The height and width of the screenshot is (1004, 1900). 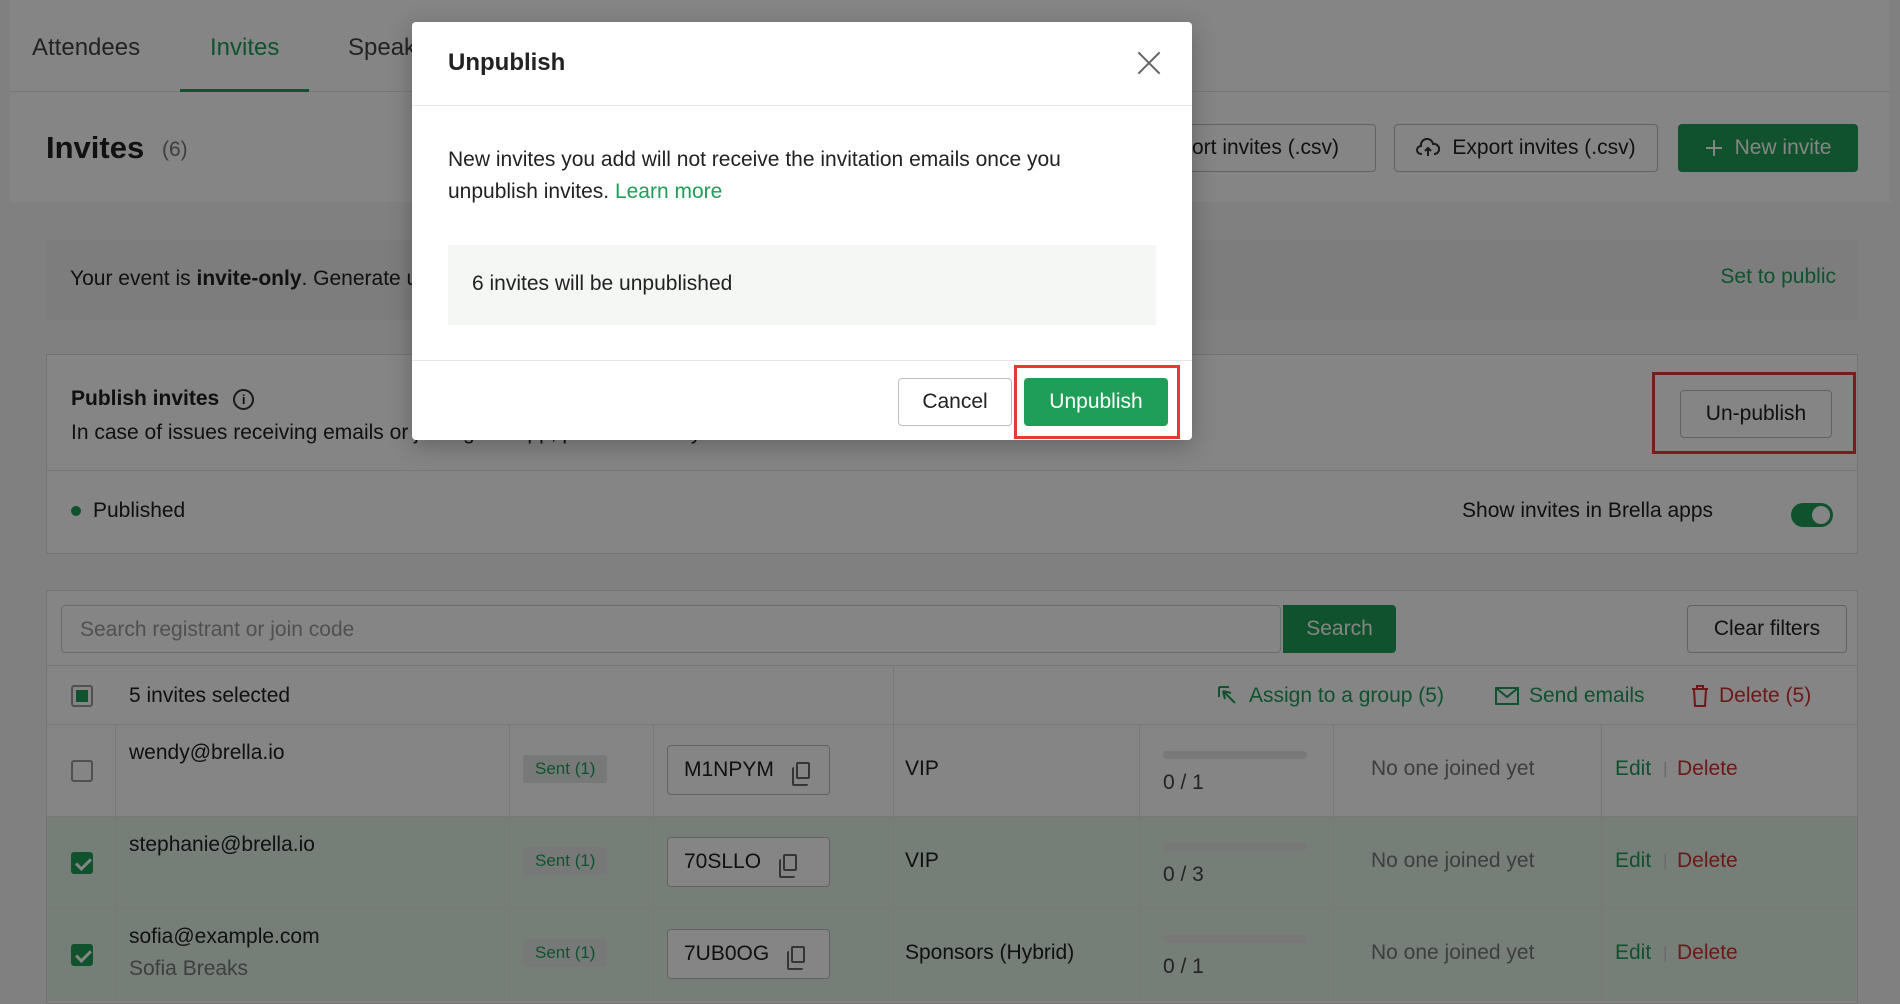 What do you see at coordinates (668, 191) in the screenshot?
I see `learn-more-link: Learn more` at bounding box center [668, 191].